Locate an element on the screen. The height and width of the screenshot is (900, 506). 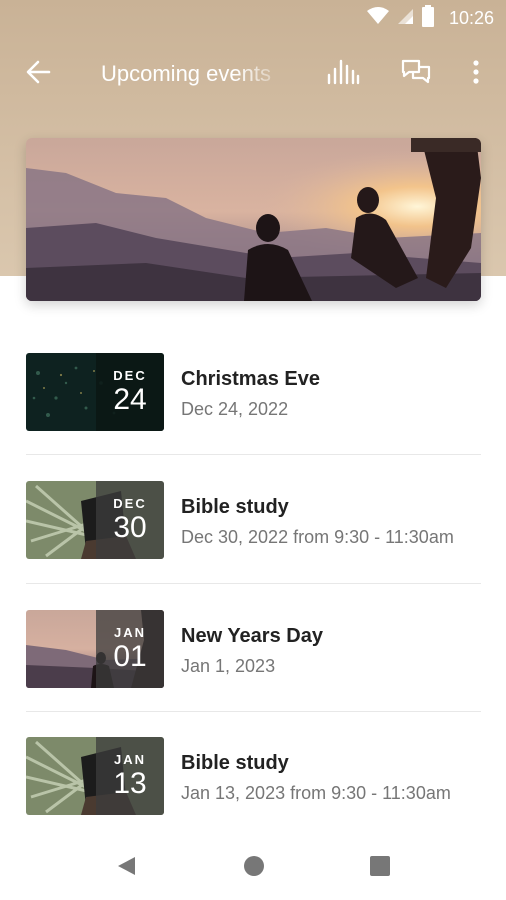
event-title: New Years Day is located at coordinates (252, 636).